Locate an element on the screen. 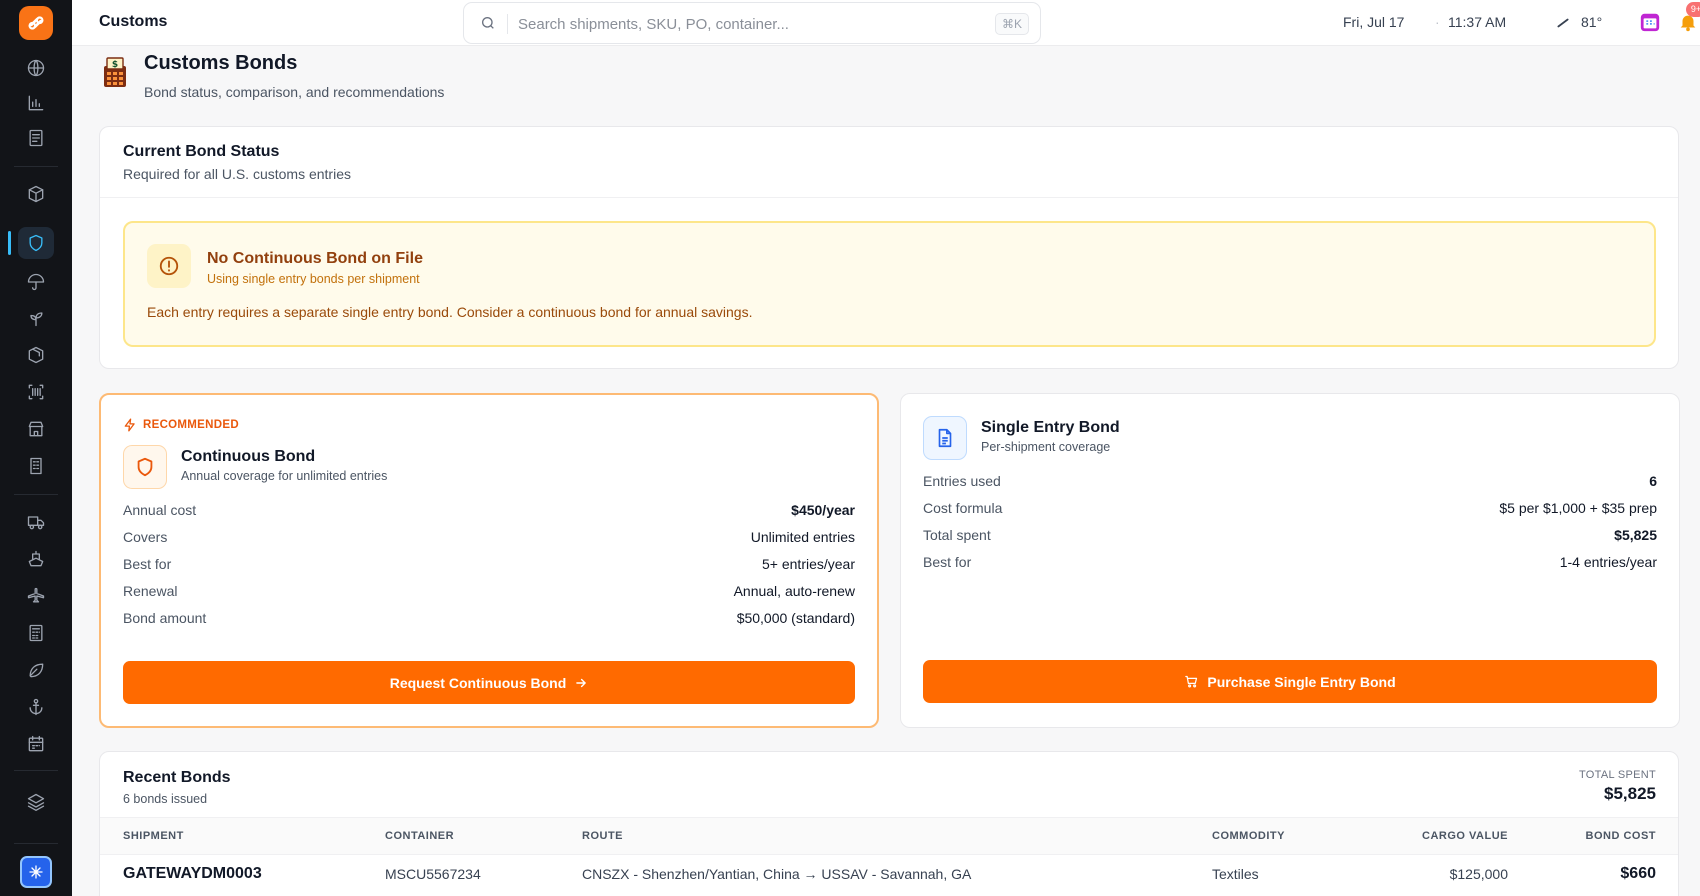  detail-row: Annual cost $450/year is located at coordinates (489, 512).